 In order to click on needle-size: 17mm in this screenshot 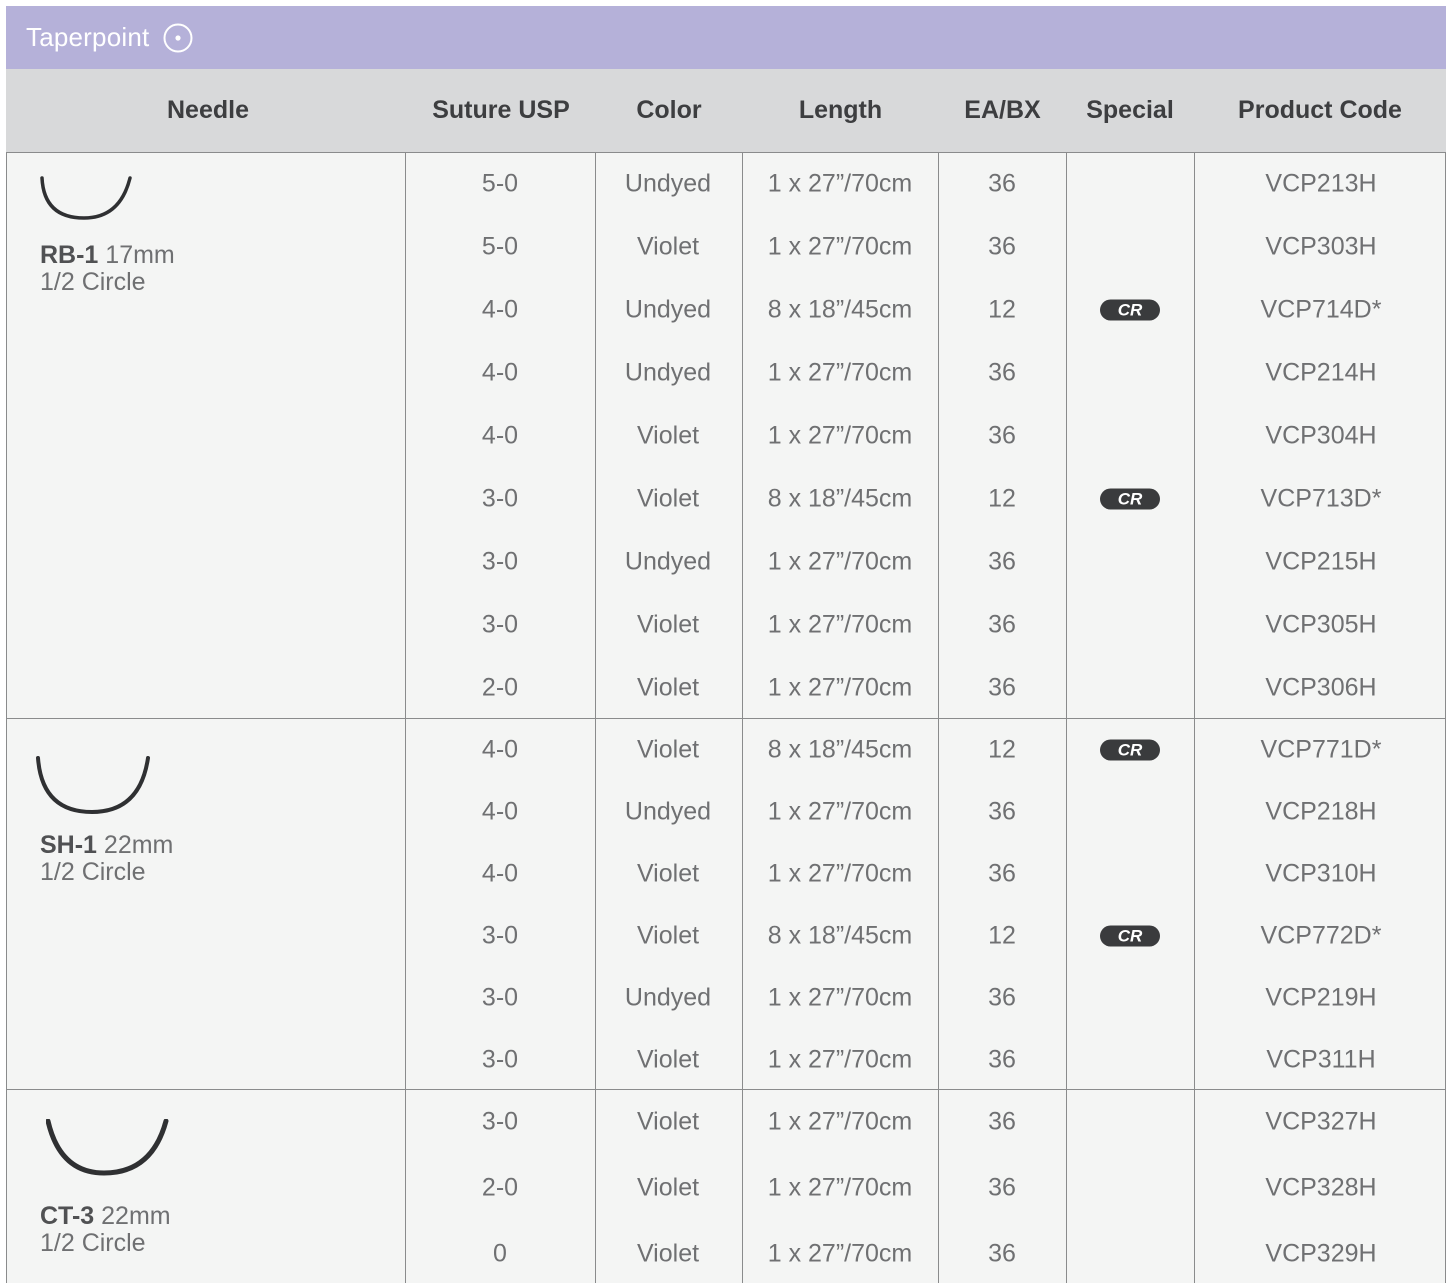, I will do `click(136, 255)`.